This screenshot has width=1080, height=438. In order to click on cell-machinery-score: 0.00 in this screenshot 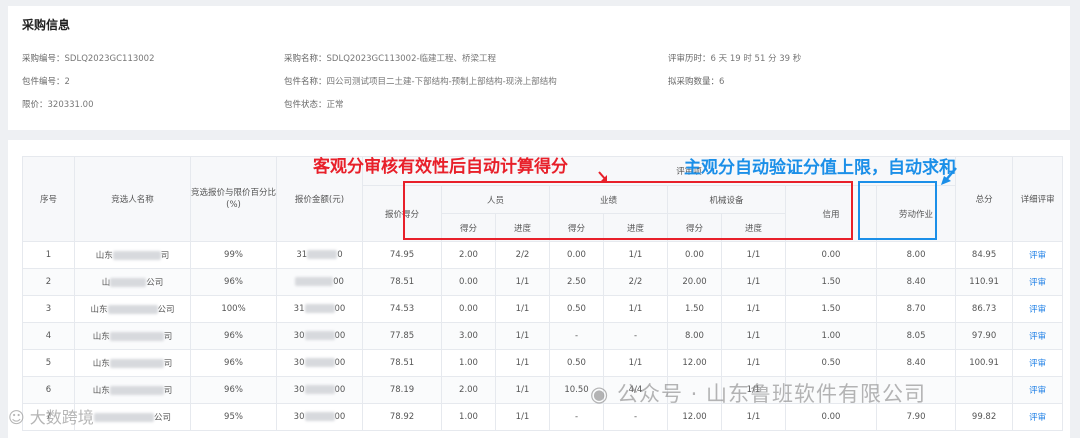, I will do `click(694, 255)`.